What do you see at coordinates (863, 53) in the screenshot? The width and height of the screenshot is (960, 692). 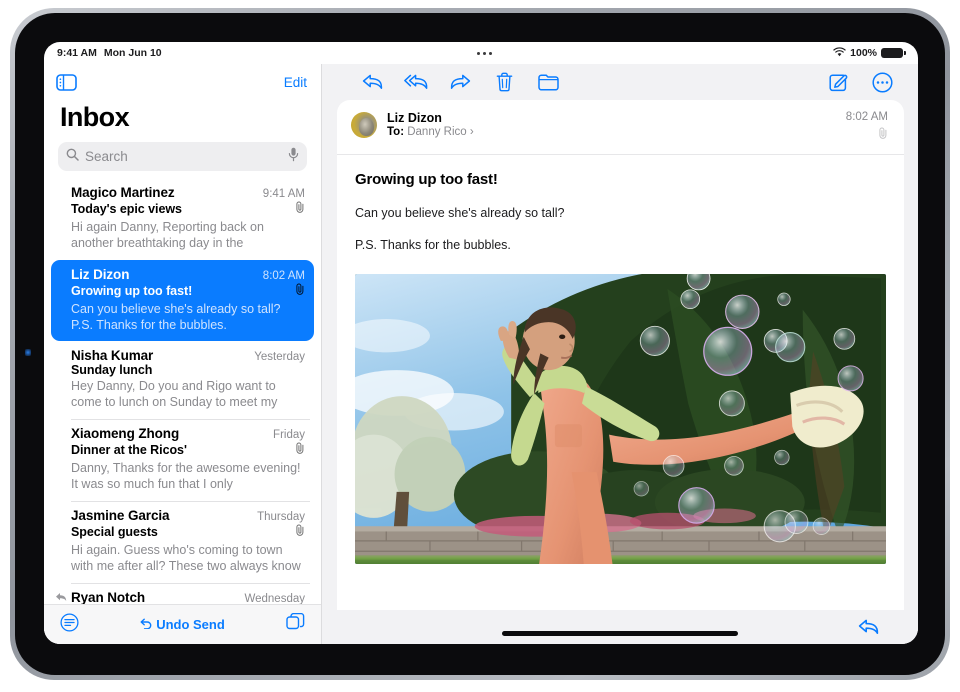 I see `battery-percentage: 100%` at bounding box center [863, 53].